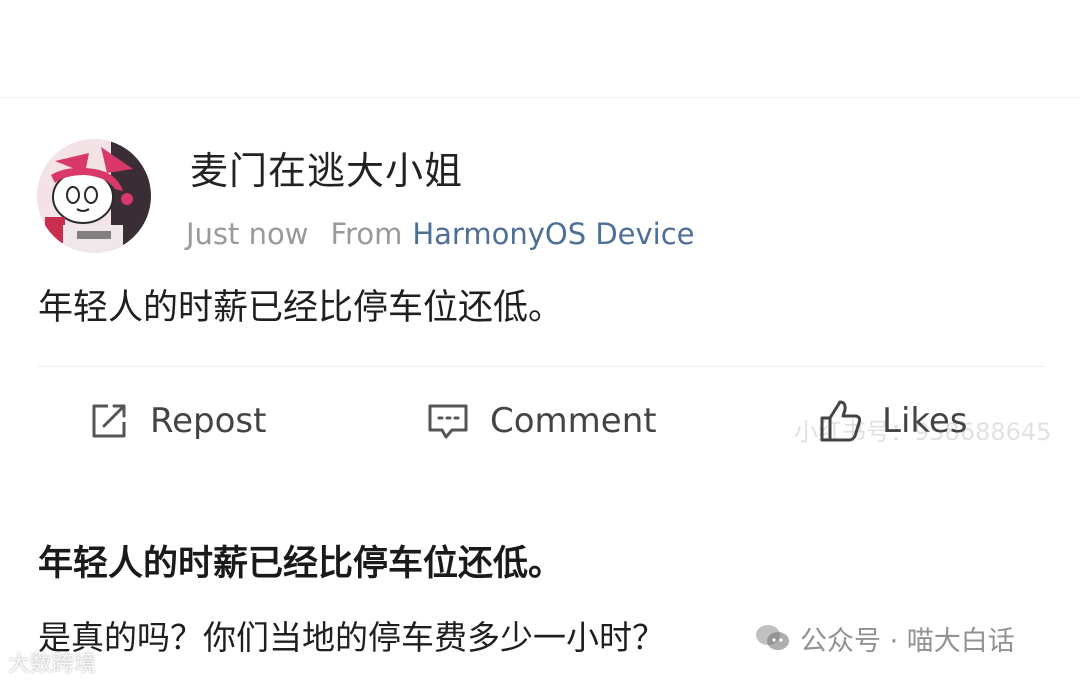 This screenshot has width=1080, height=681. What do you see at coordinates (208, 421) in the screenshot?
I see `repost-label: Repost` at bounding box center [208, 421].